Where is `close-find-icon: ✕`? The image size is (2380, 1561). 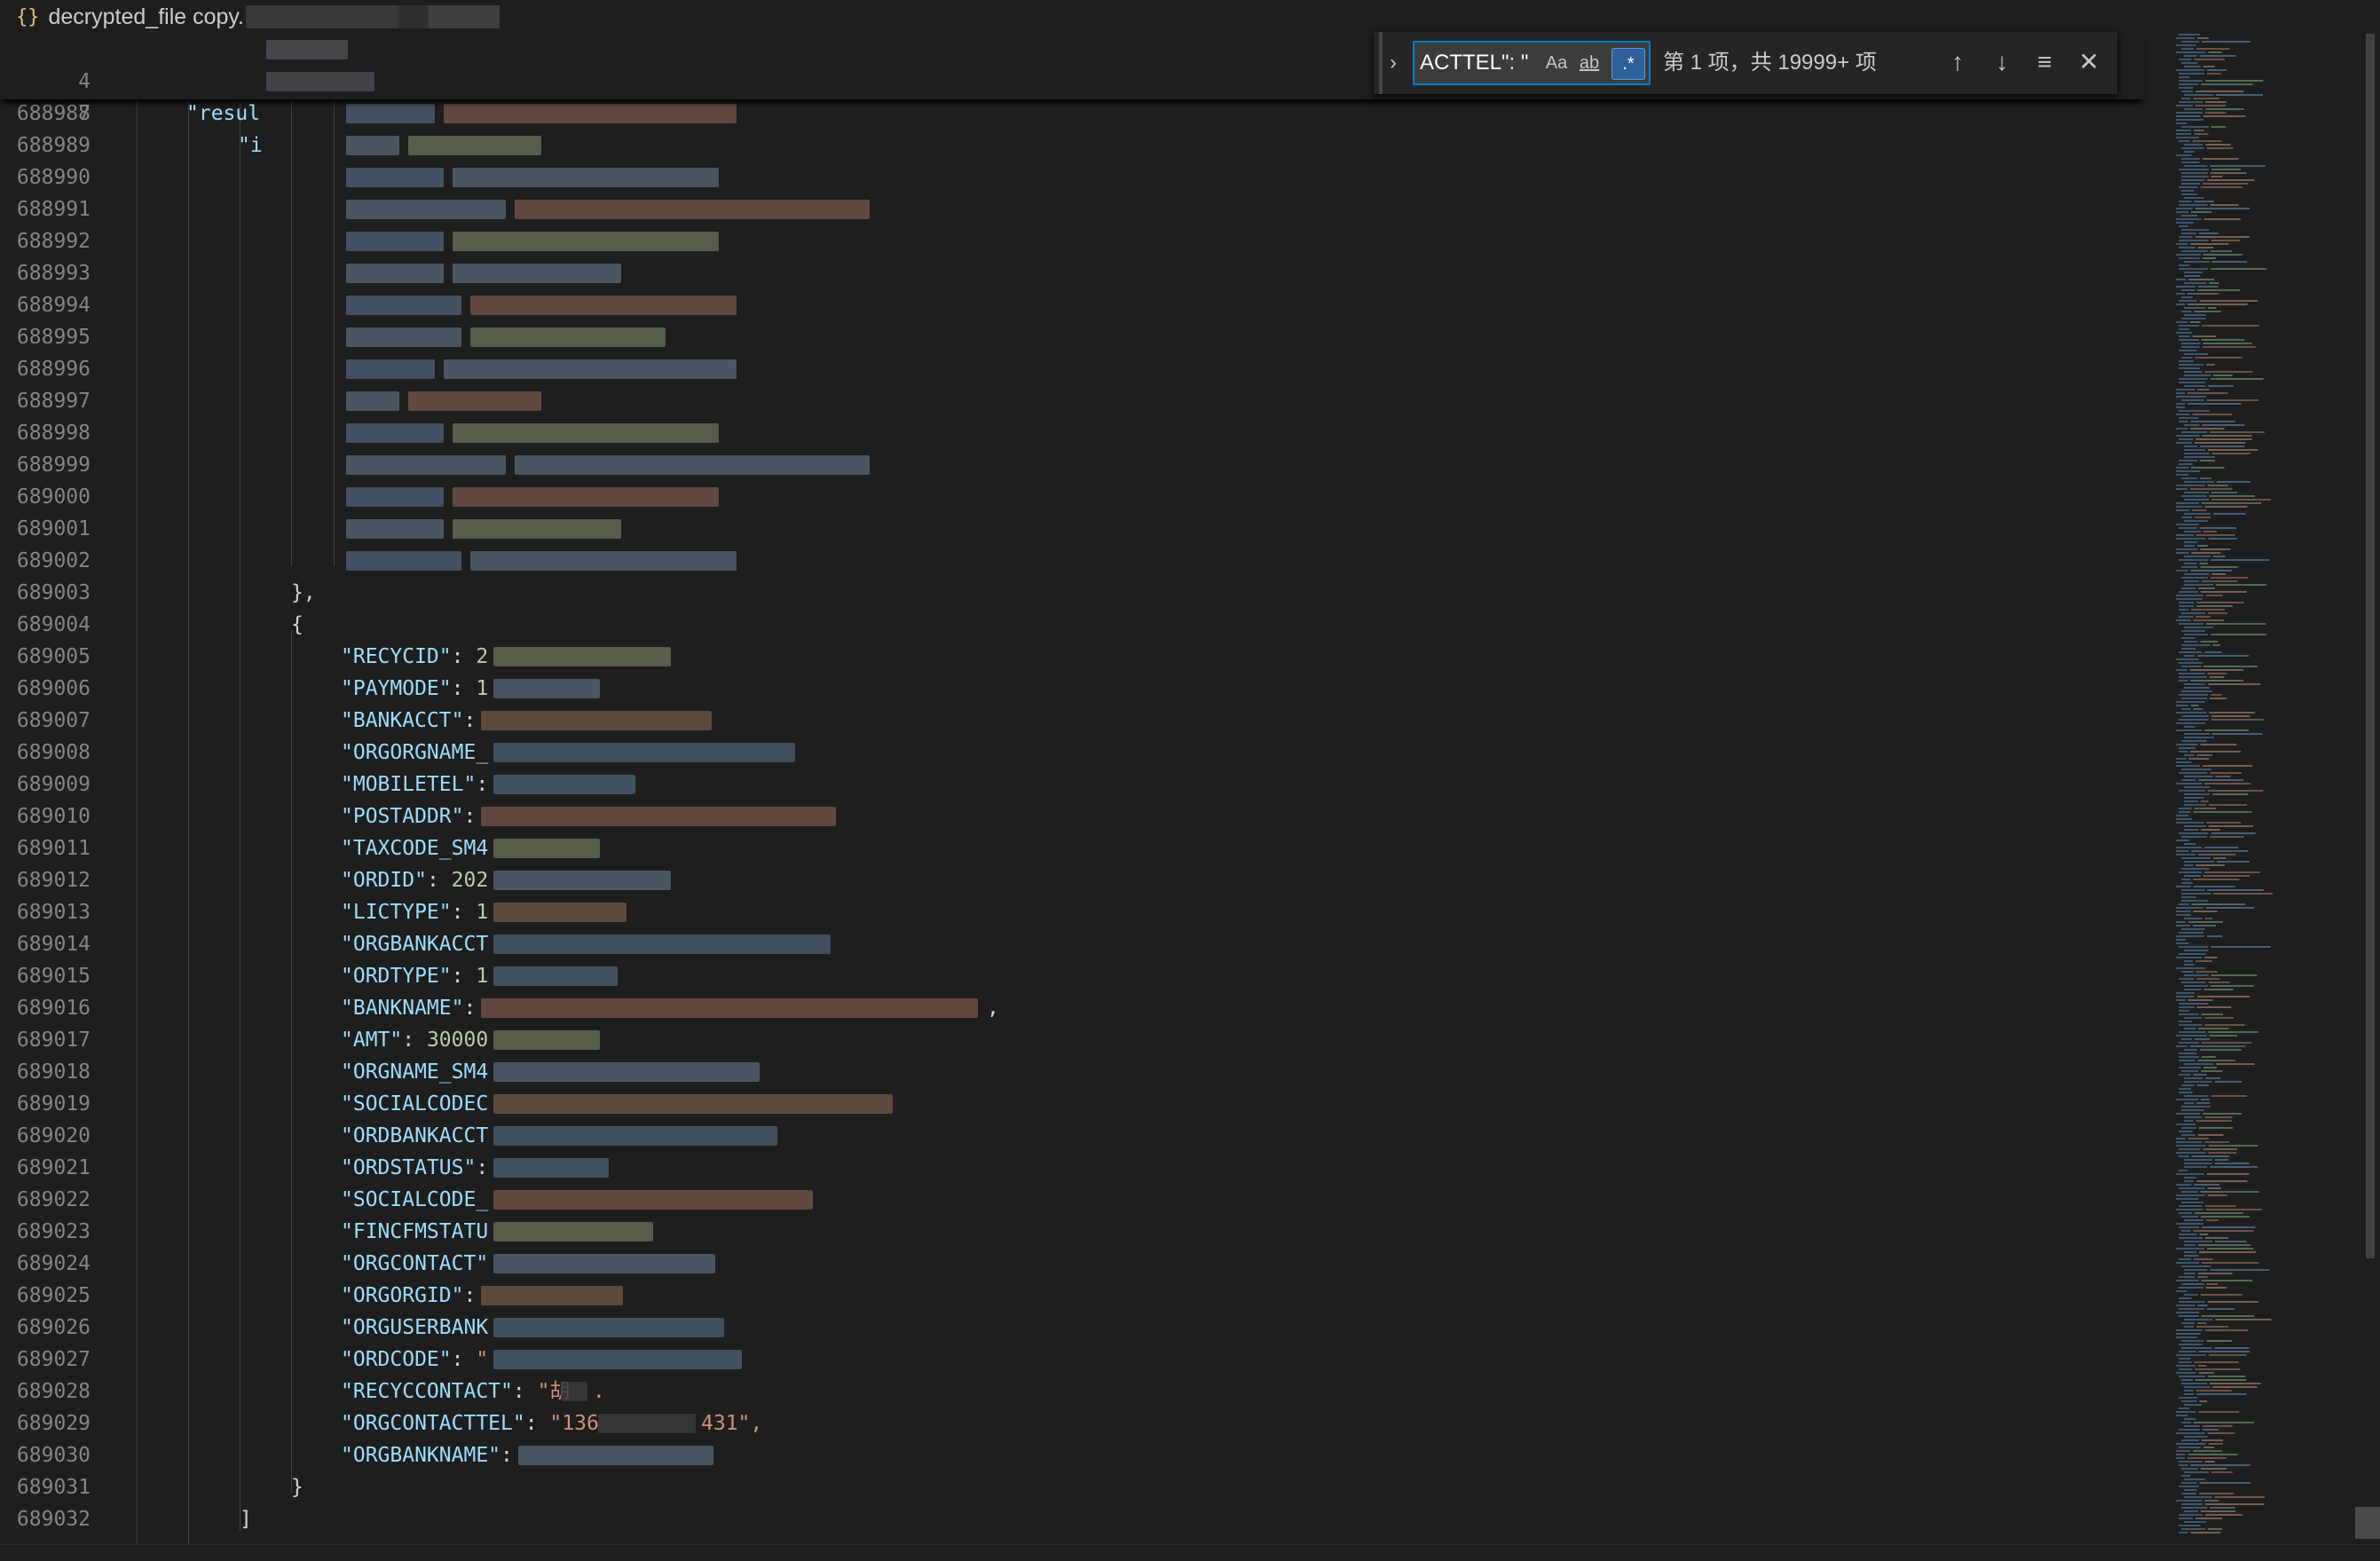 close-find-icon: ✕ is located at coordinates (2089, 62).